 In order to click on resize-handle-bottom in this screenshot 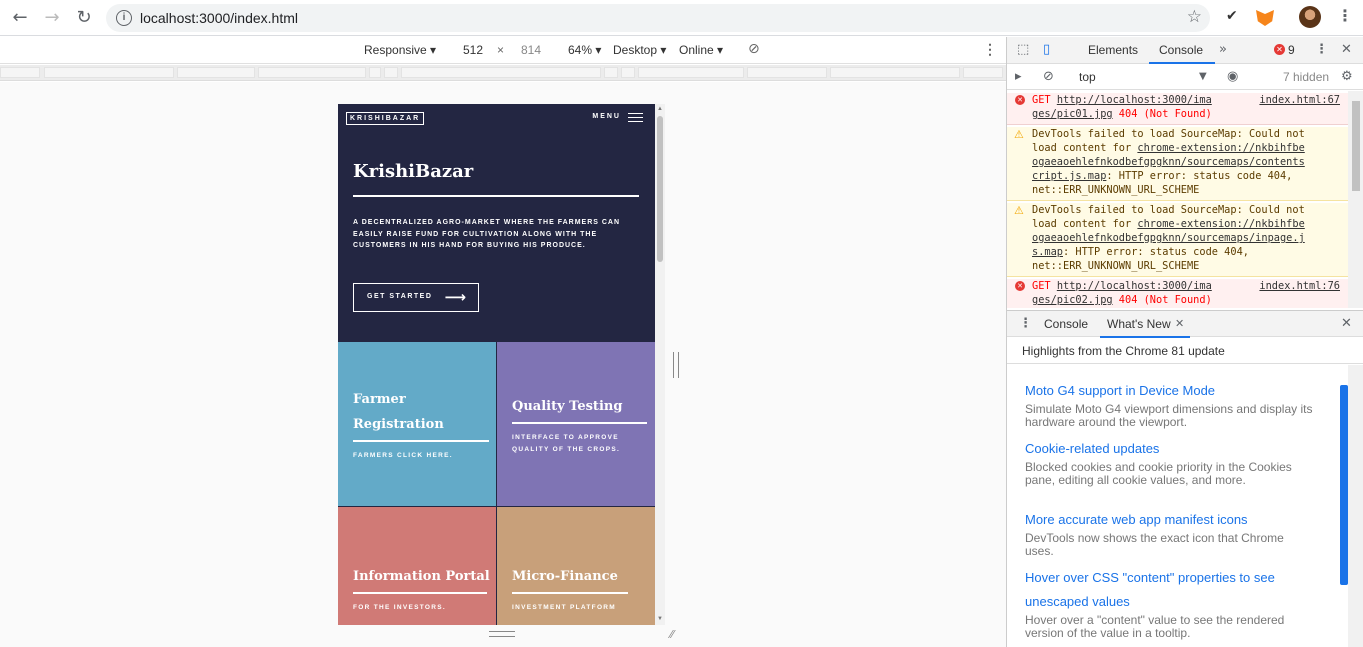, I will do `click(502, 634)`.